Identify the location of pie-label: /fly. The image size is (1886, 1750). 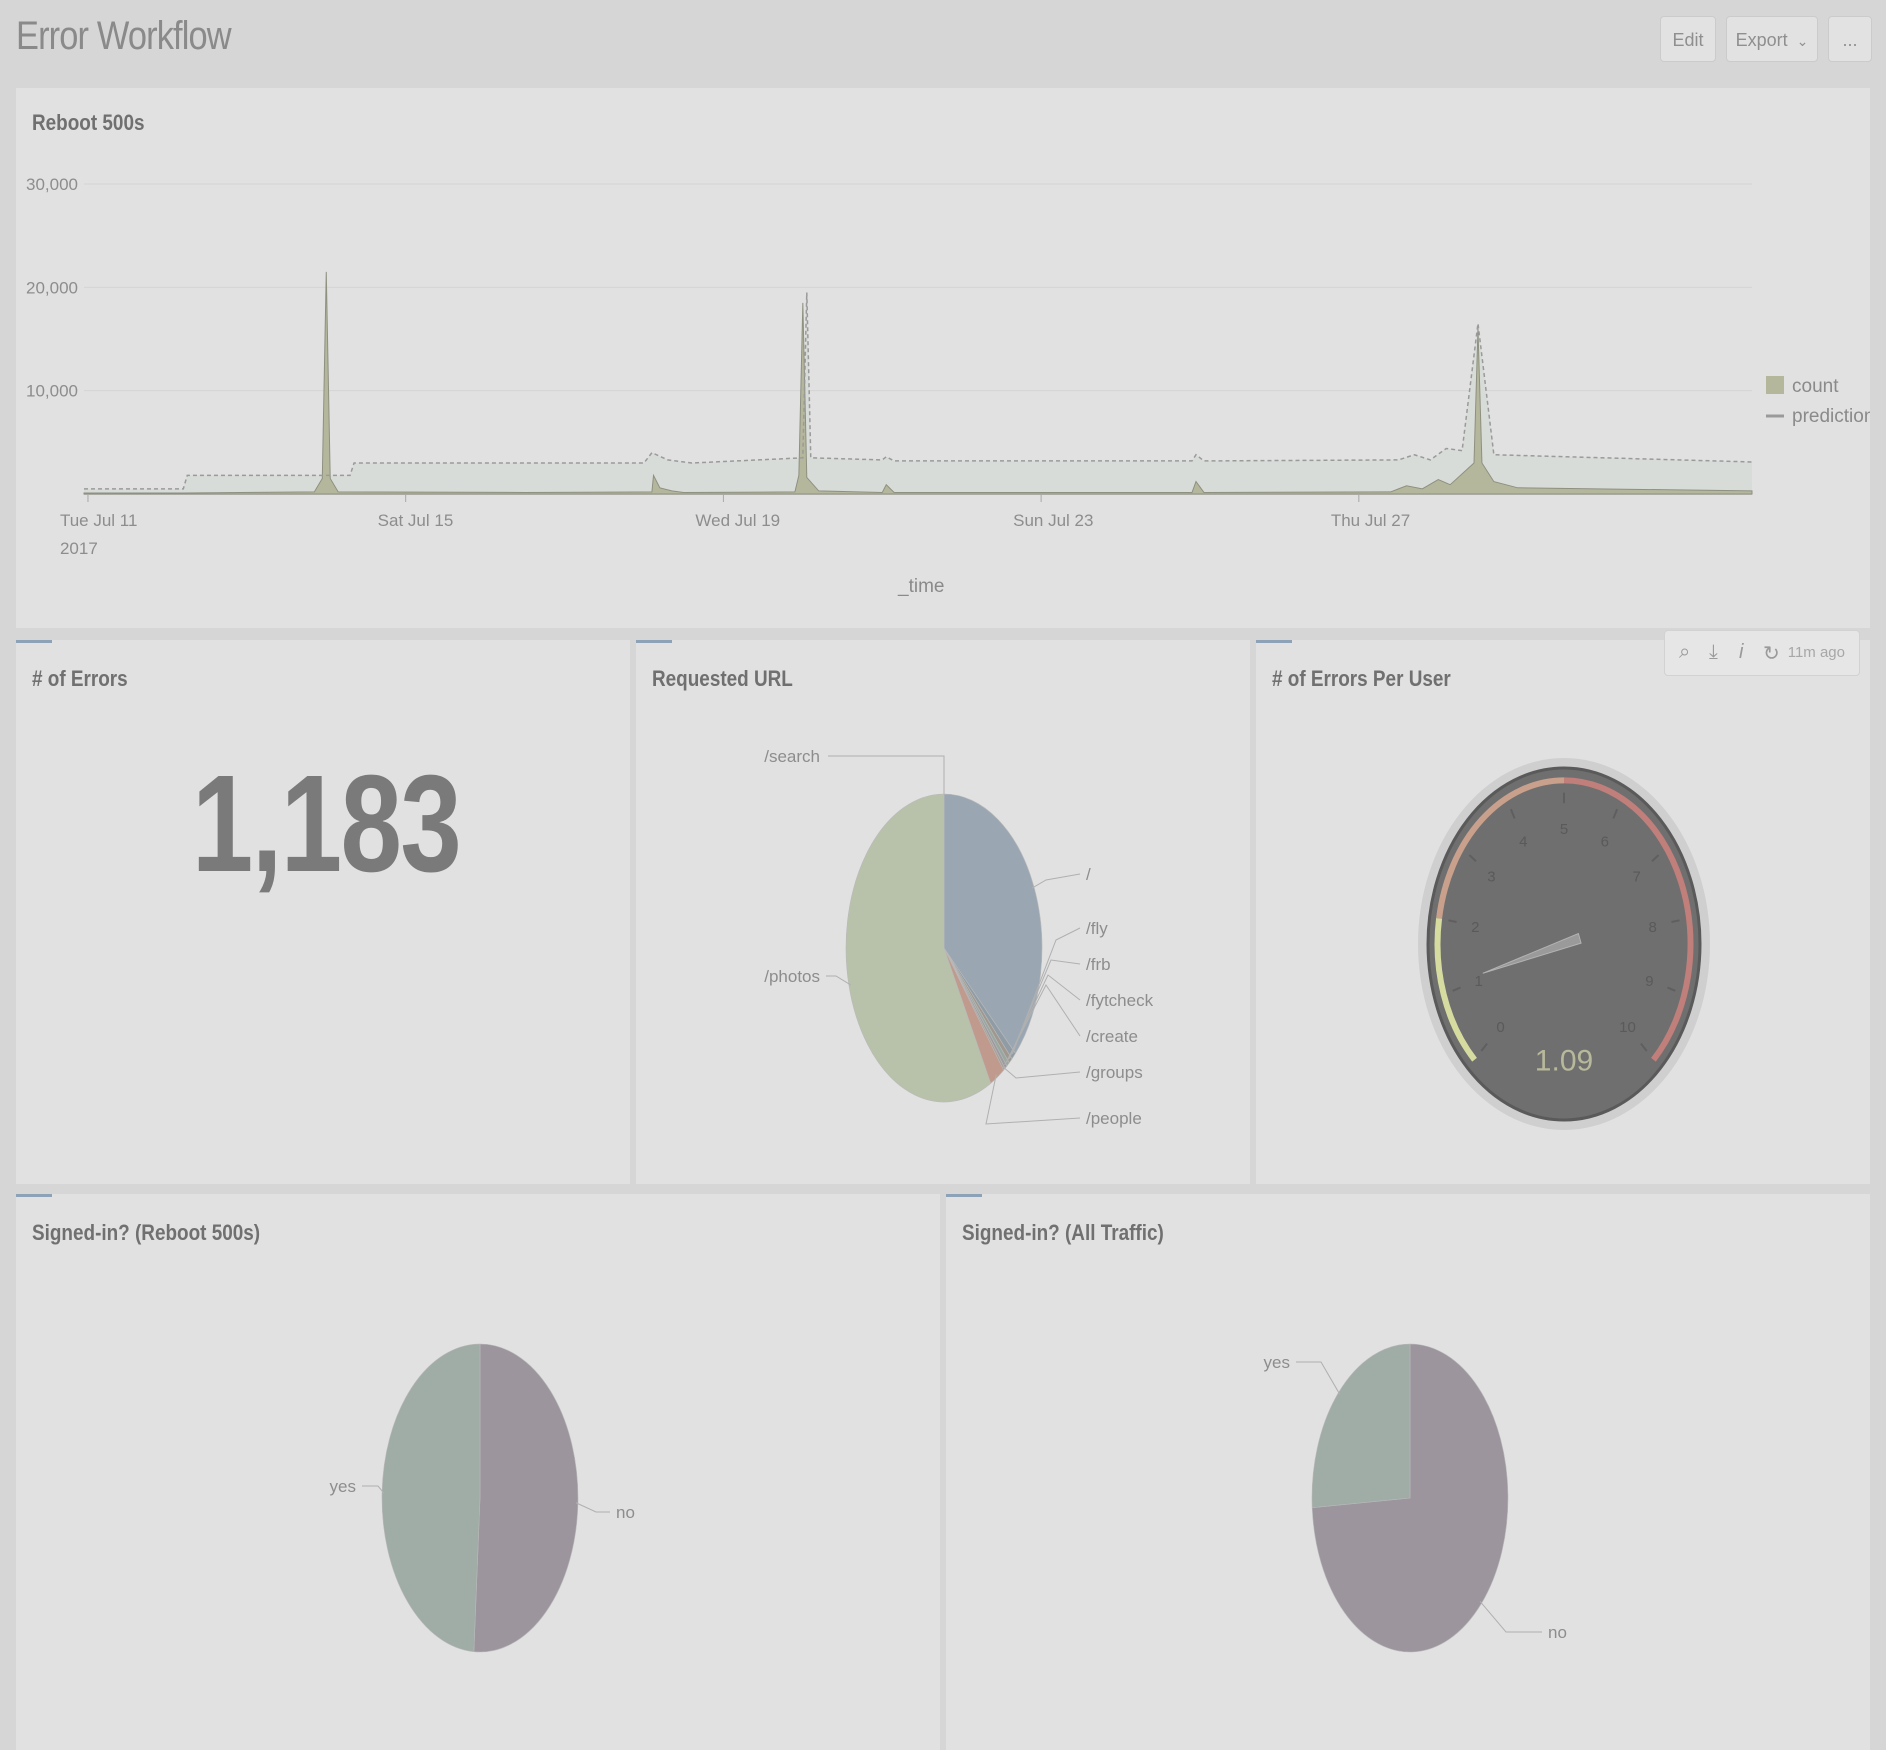
(1097, 928).